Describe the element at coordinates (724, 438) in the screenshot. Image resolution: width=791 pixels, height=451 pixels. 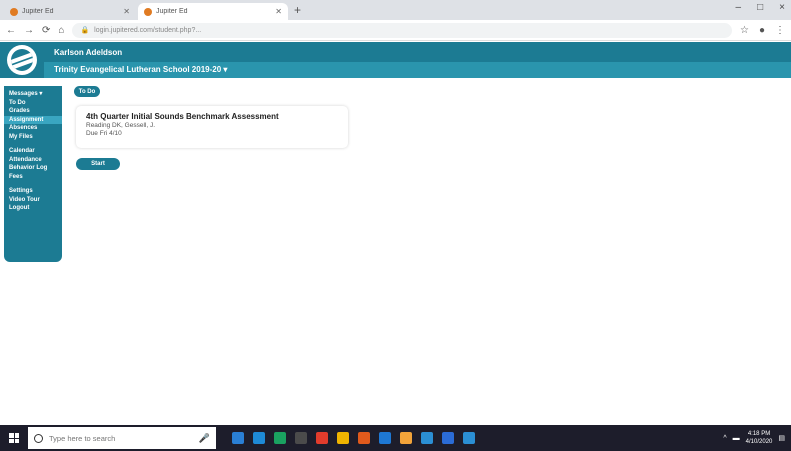
I see `chevron-up-icon: ^` at that location.